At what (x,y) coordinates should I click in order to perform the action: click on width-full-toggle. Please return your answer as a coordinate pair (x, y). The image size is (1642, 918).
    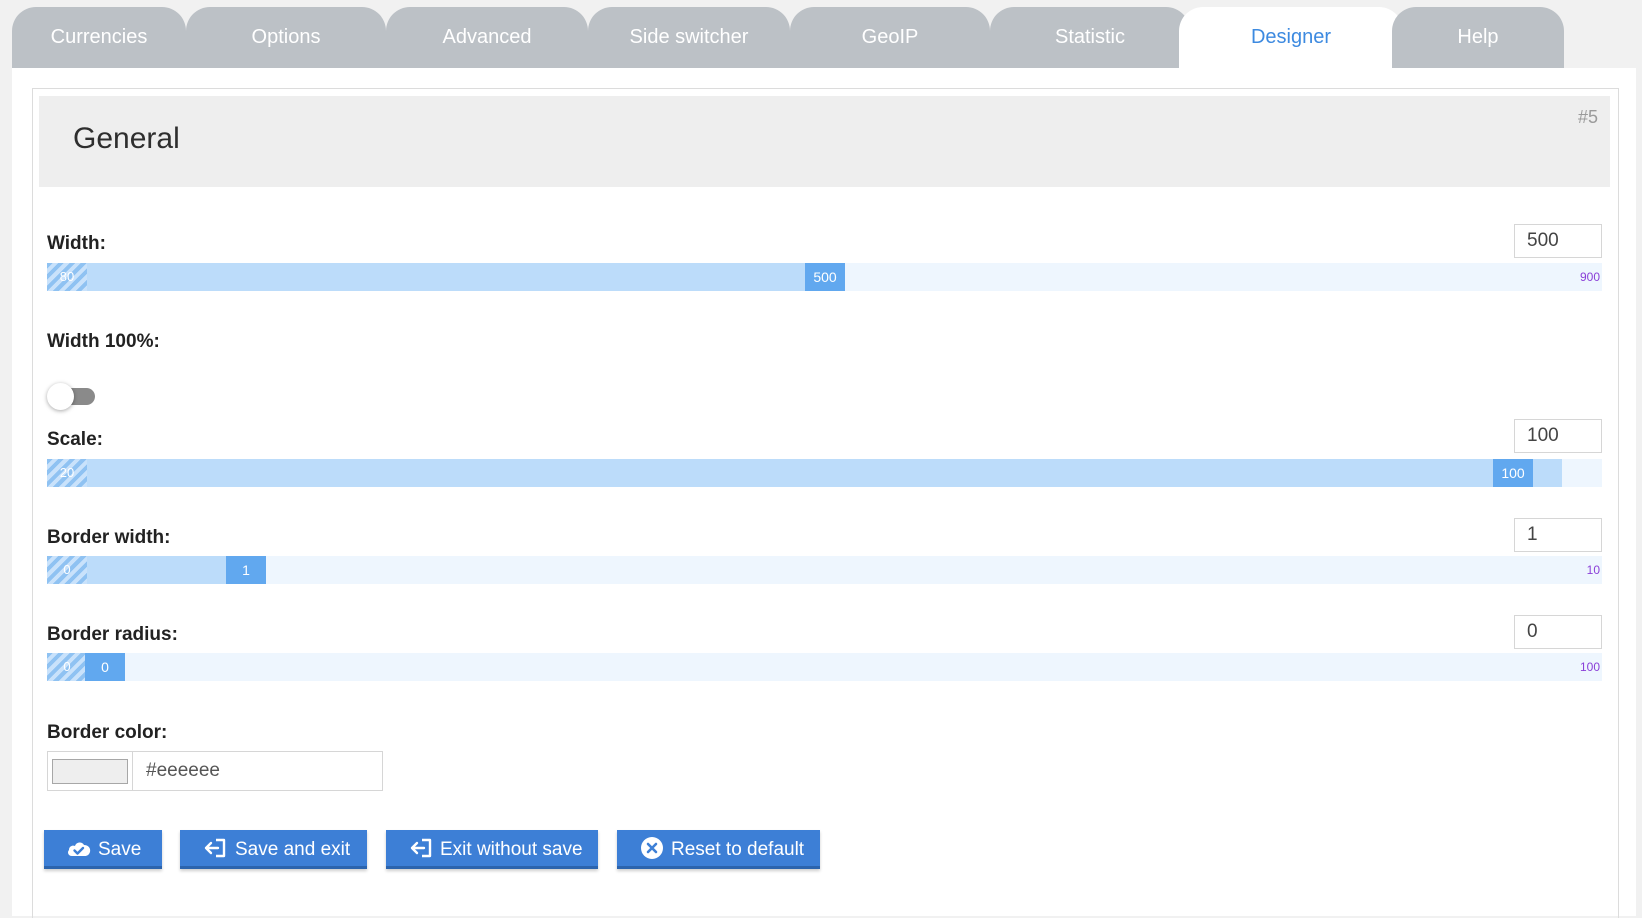
    Looking at the image, I should click on (72, 396).